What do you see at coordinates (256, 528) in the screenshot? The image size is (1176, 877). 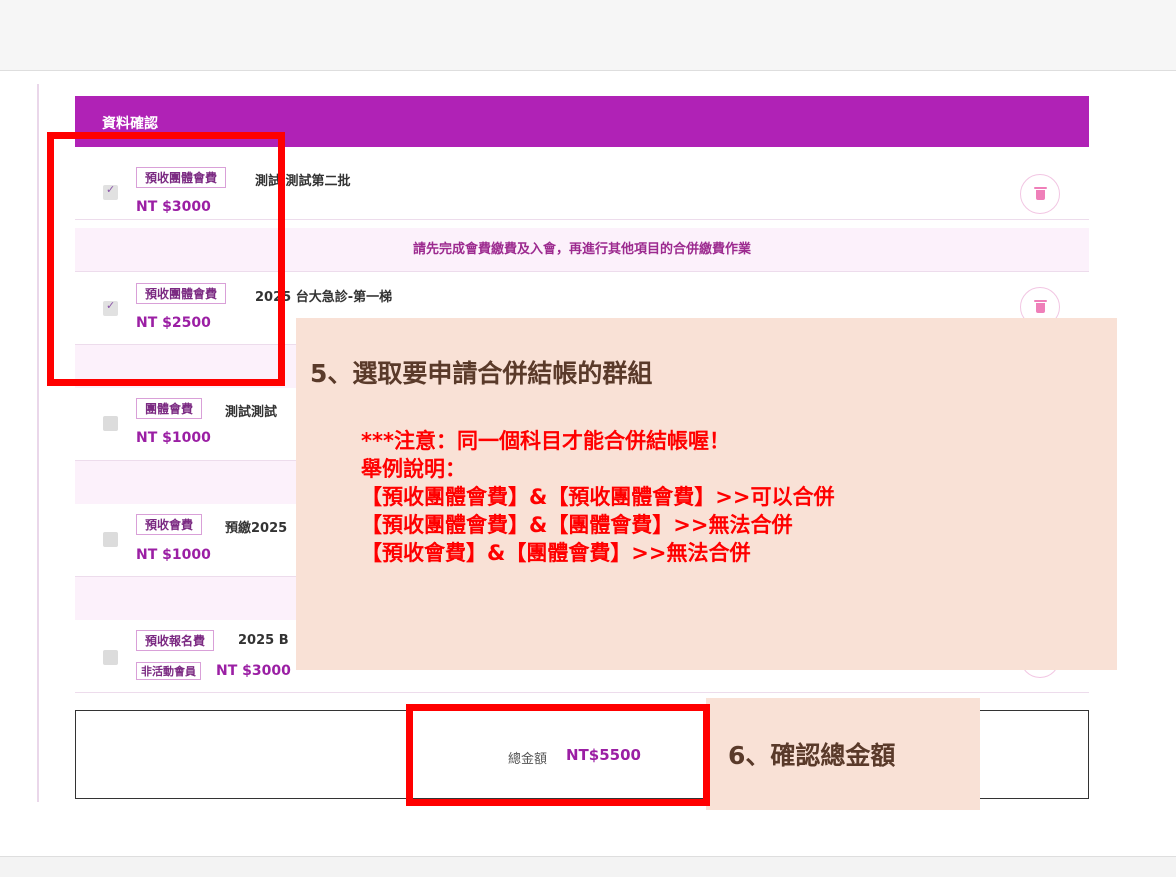 I see `item-name: 預繳2025` at bounding box center [256, 528].